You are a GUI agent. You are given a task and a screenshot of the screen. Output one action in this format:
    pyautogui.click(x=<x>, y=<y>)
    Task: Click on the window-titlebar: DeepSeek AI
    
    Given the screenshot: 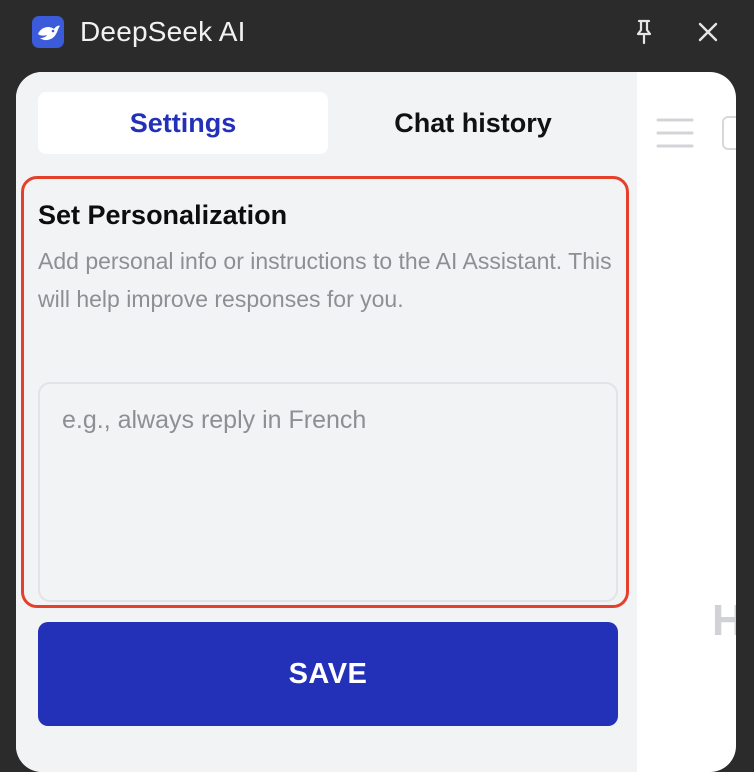 What is the action you would take?
    pyautogui.click(x=377, y=34)
    